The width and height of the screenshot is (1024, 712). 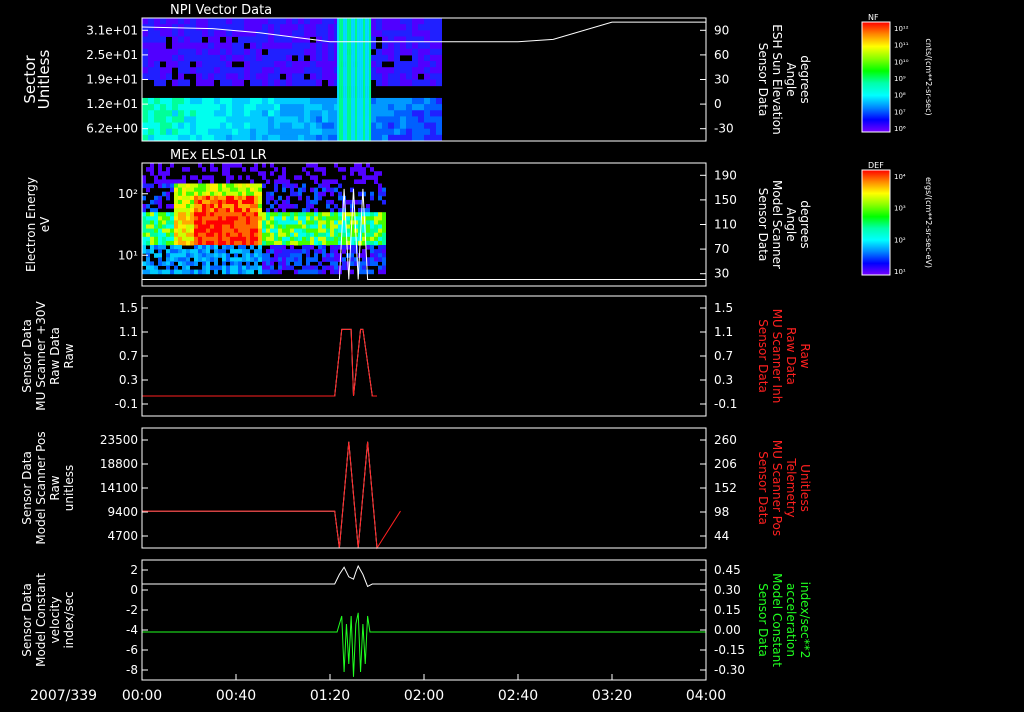 I want to click on left-tick-label: -4, so click(x=132, y=630).